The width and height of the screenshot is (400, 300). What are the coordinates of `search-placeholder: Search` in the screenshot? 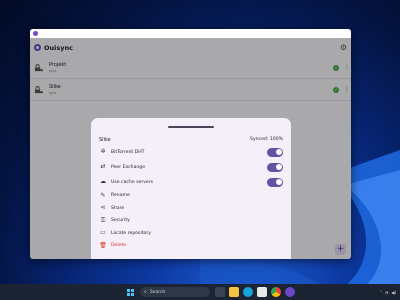 It's located at (157, 292).